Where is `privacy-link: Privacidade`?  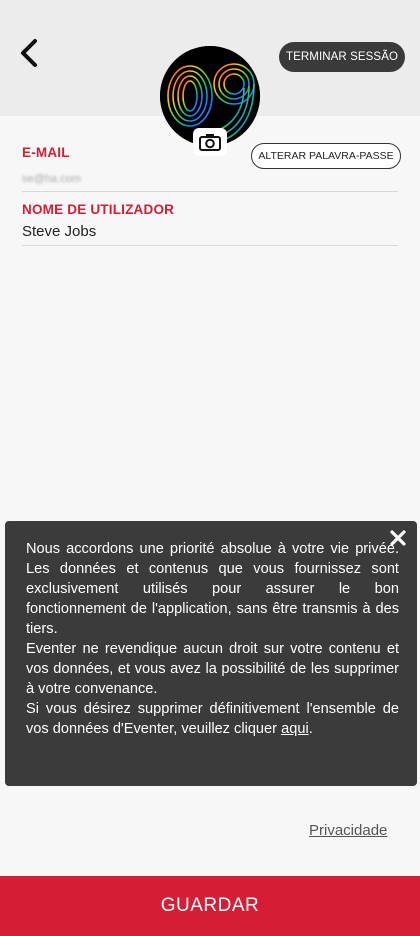
privacy-link: Privacidade is located at coordinates (348, 830).